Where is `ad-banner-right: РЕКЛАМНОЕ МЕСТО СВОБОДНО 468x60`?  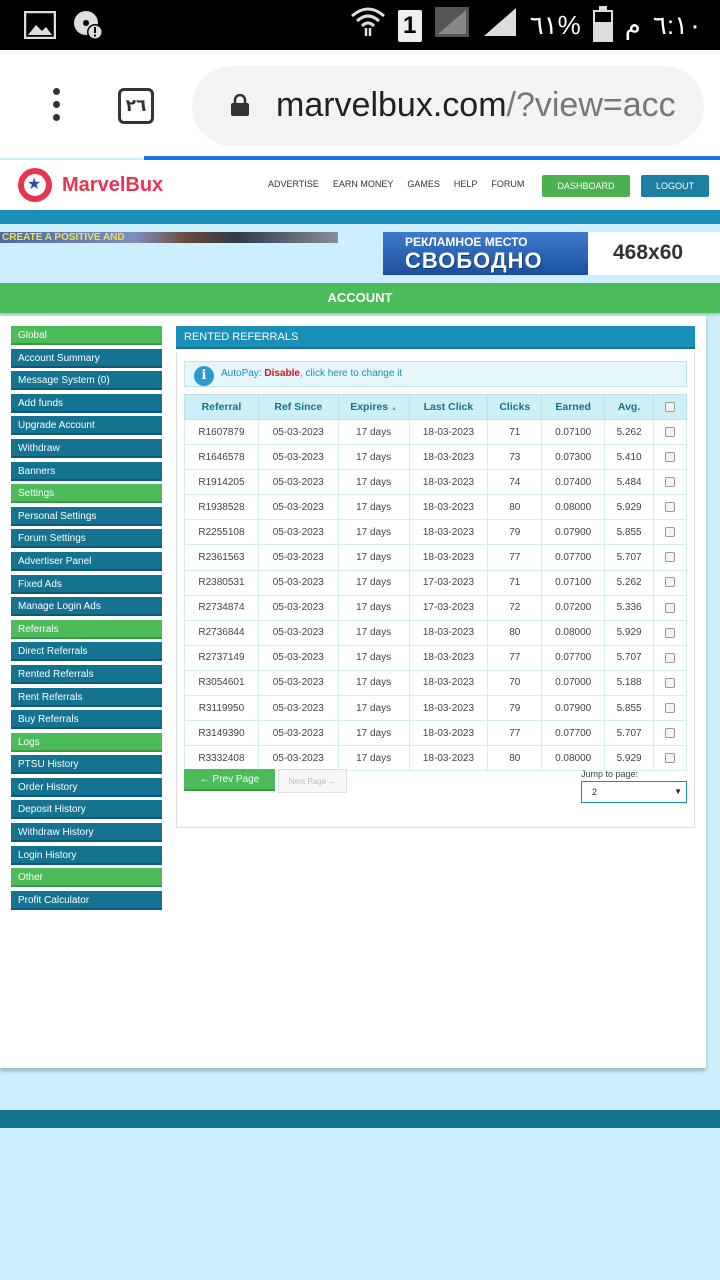
ad-banner-right: РЕКЛАМНОЕ МЕСТО СВОБОДНО 468x60 is located at coordinates (551, 253).